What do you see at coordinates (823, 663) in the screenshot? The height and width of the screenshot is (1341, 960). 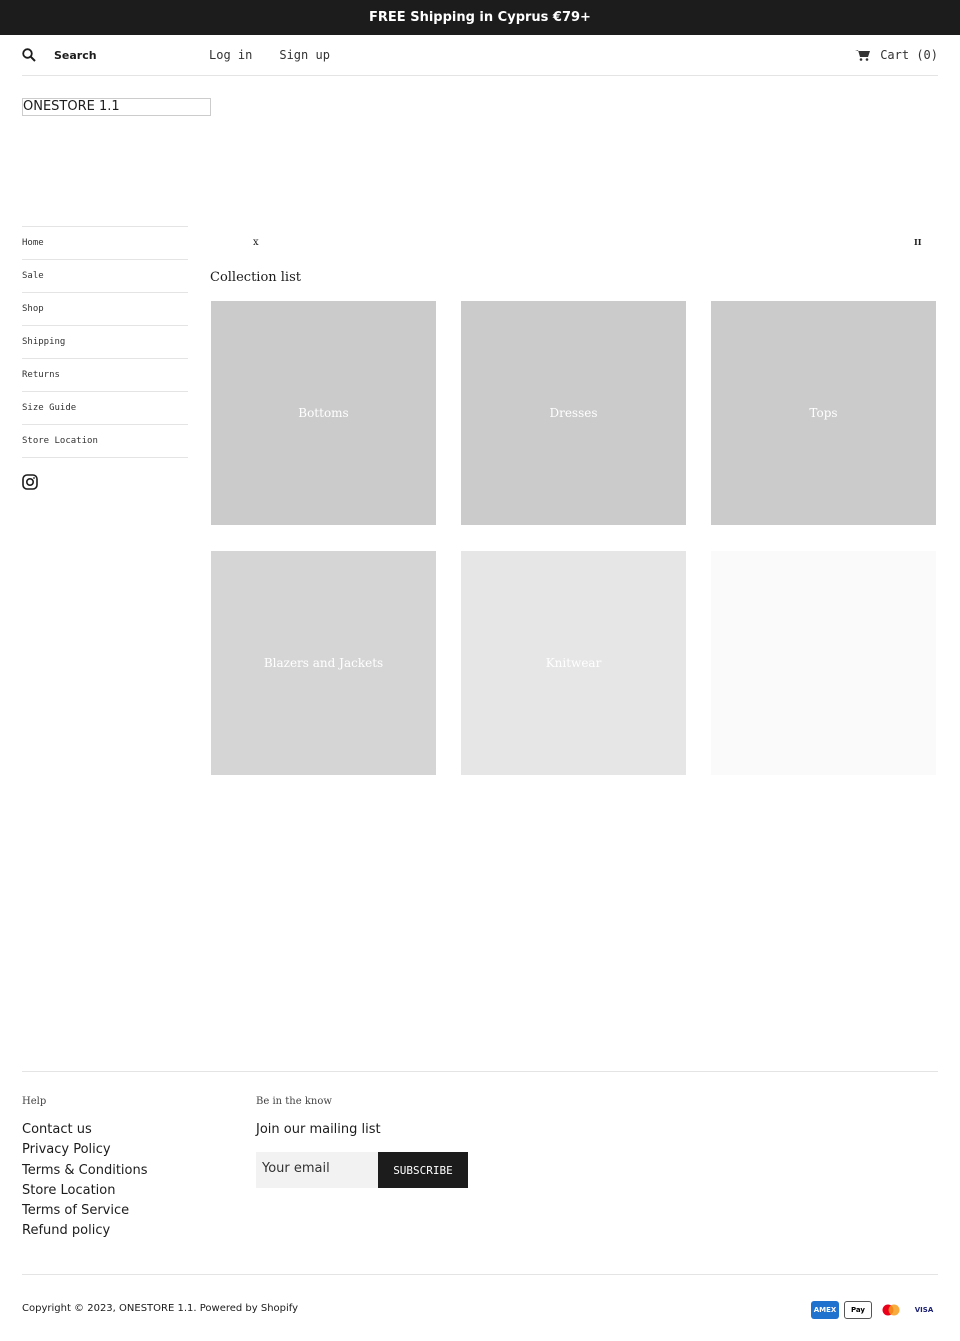 I see `collection-tile` at bounding box center [823, 663].